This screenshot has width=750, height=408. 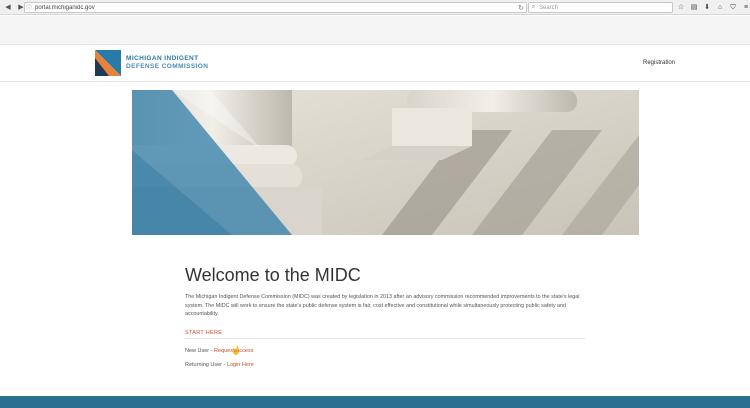 What do you see at coordinates (533, 7) in the screenshot?
I see `search-icon: ⌕` at bounding box center [533, 7].